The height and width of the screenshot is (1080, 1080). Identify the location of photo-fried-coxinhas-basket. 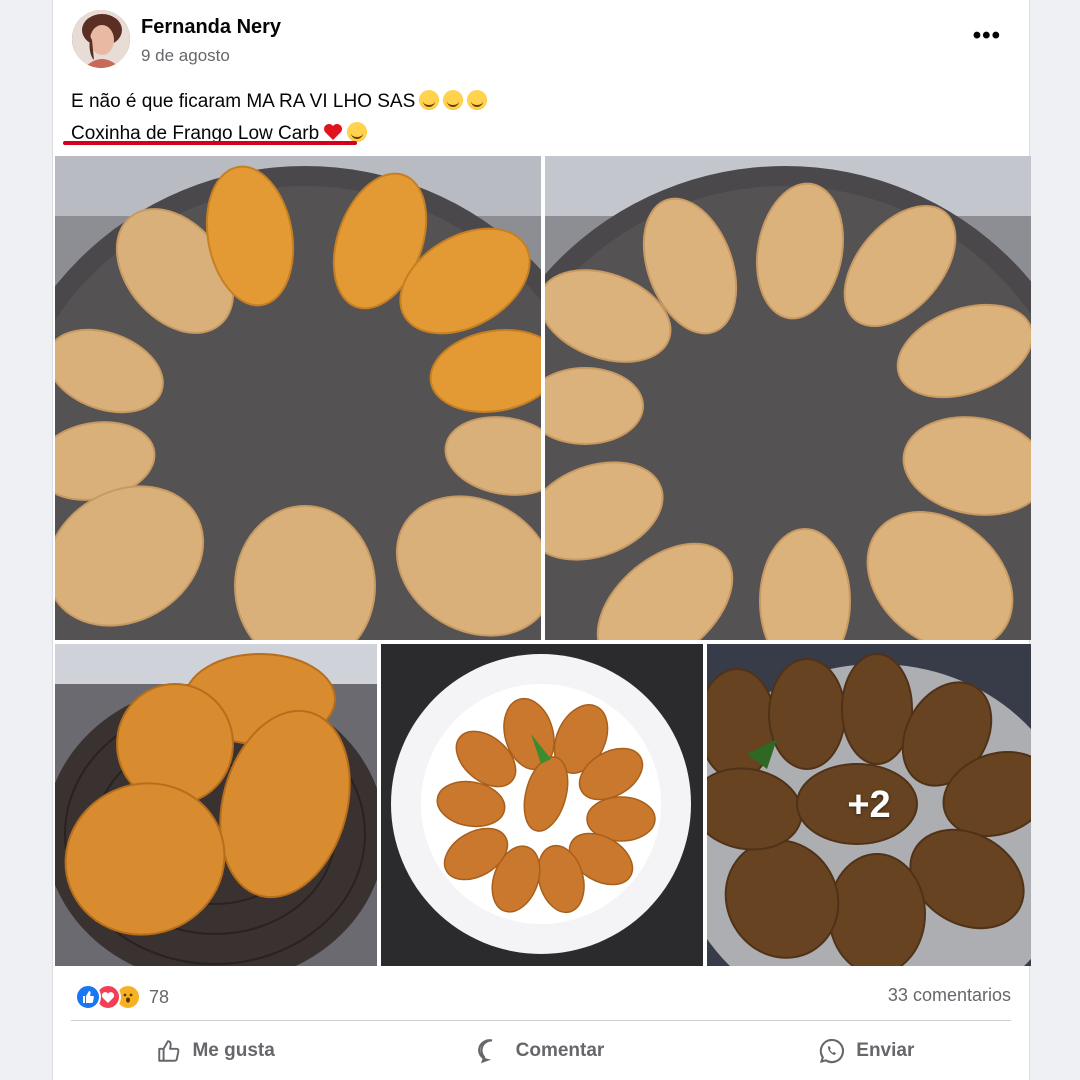
(216, 805).